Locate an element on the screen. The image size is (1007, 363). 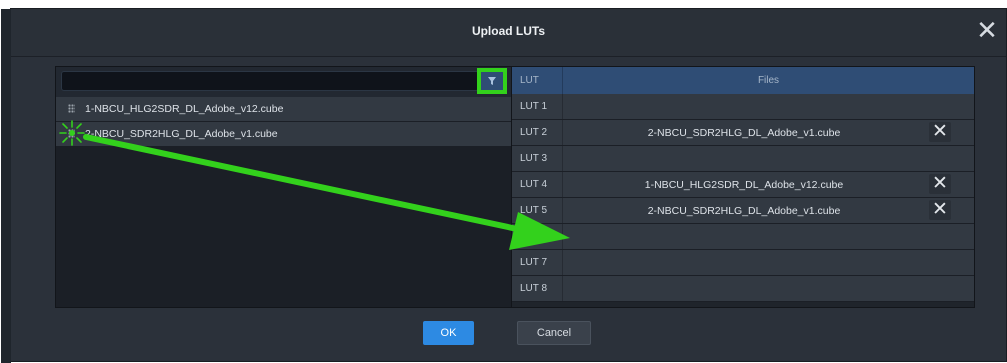
lut-label: LUT 8 is located at coordinates (534, 288).